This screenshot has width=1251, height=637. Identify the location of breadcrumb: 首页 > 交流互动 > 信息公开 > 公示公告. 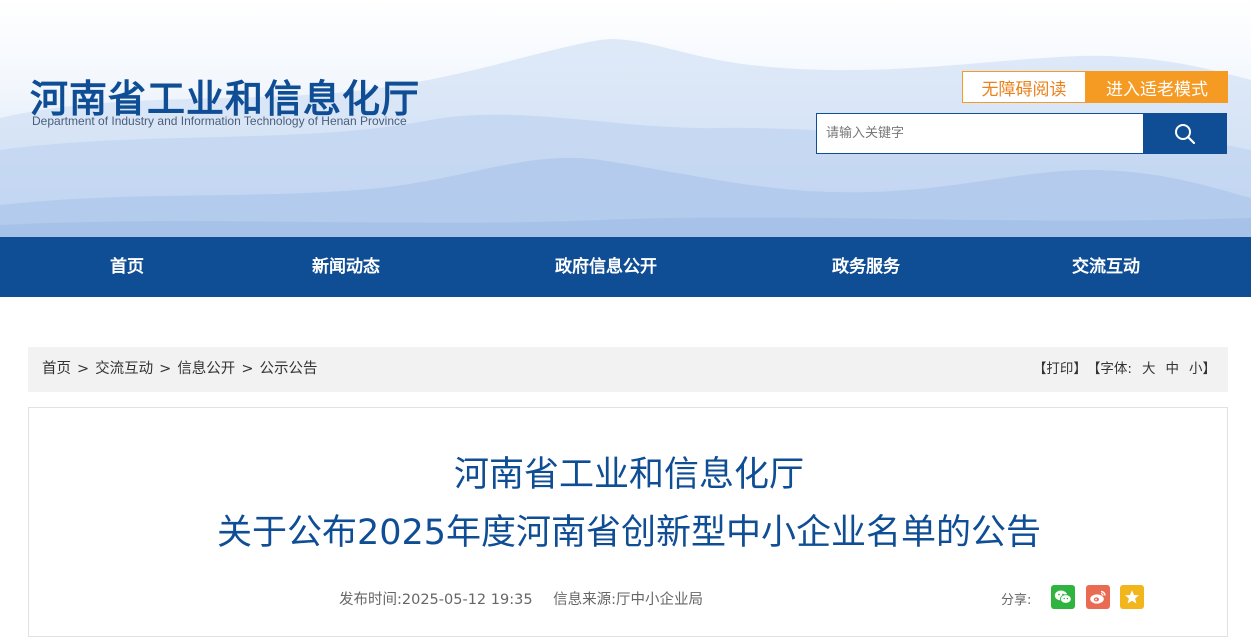
(179, 369).